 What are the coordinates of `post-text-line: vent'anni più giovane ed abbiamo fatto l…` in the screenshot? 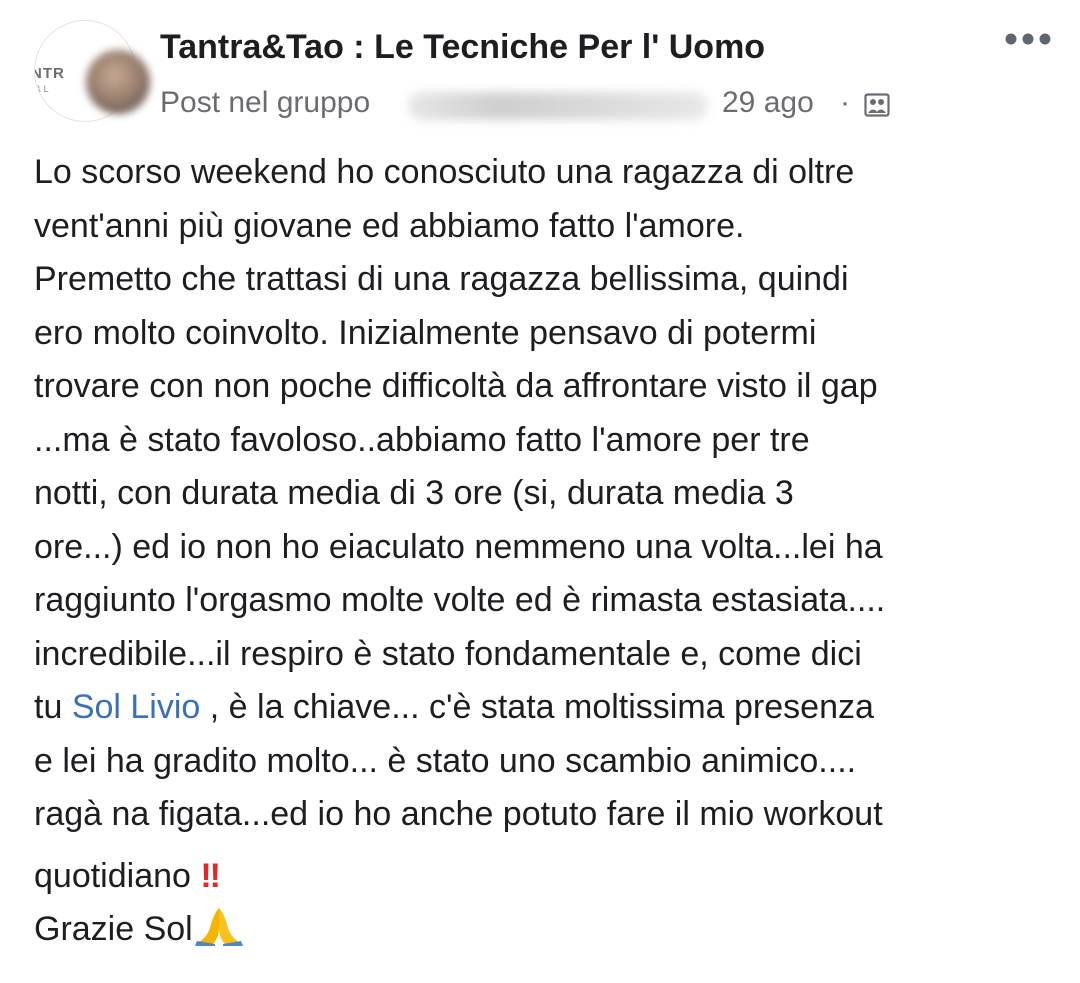 It's located at (389, 225).